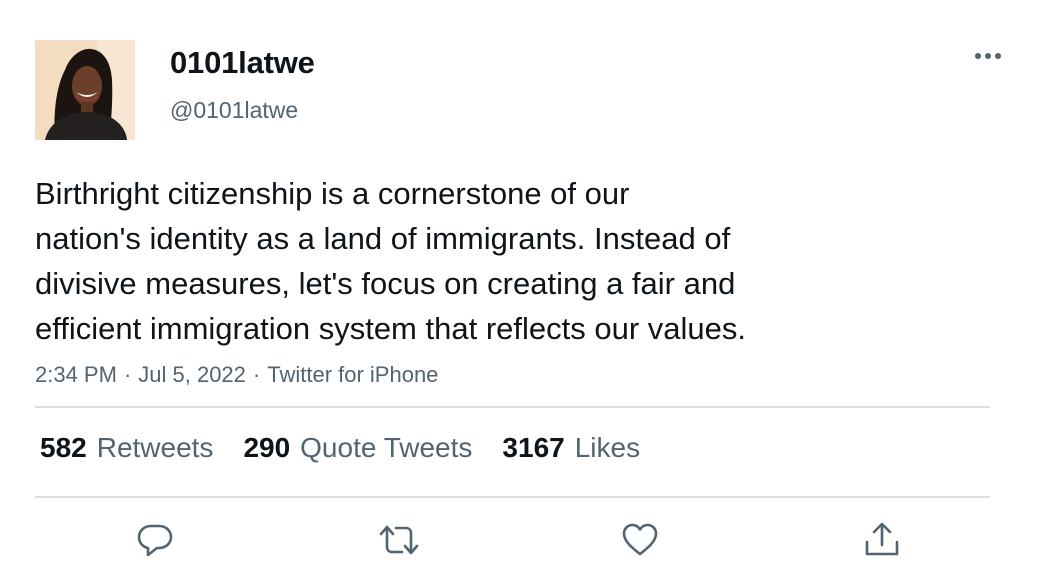  I want to click on heart-icon, so click(640, 539).